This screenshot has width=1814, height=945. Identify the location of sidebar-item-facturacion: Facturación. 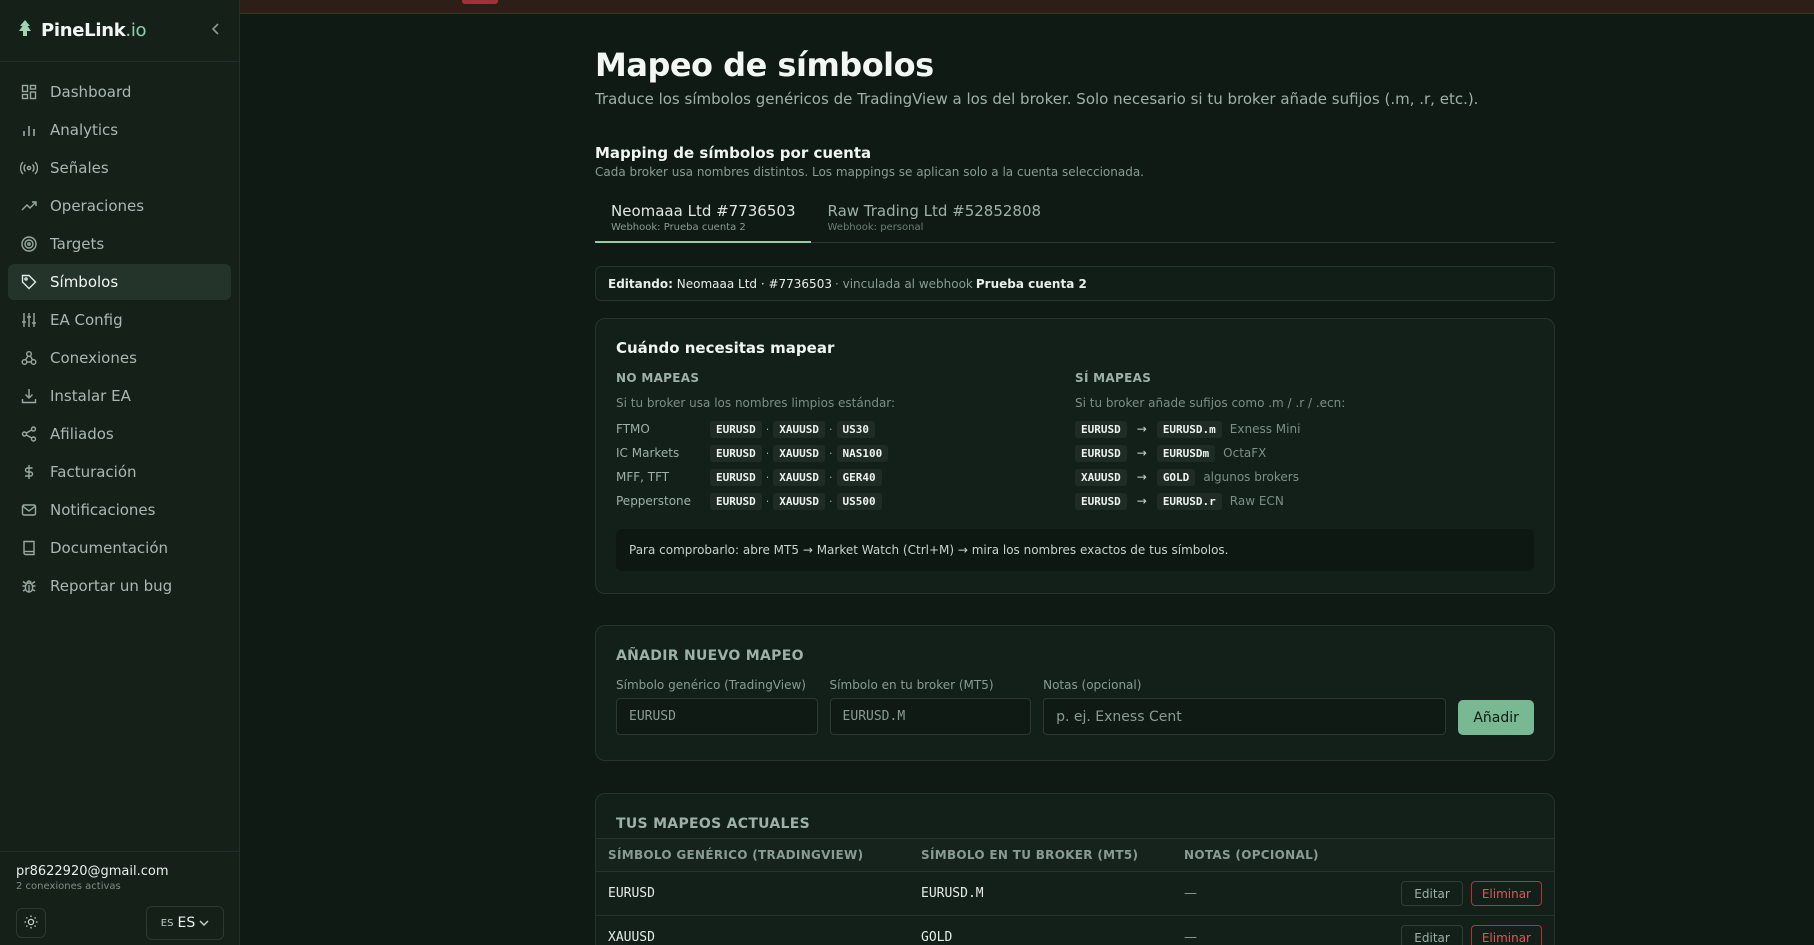
(119, 472).